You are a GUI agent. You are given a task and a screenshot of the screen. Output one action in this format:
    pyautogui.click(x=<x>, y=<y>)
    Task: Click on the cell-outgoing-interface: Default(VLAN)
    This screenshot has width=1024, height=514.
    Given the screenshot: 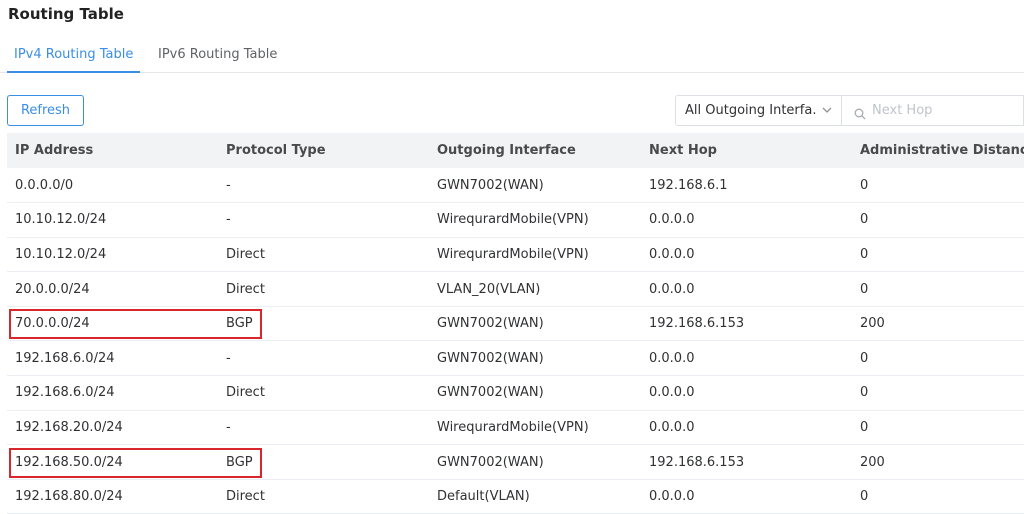 What is the action you would take?
    pyautogui.click(x=535, y=496)
    